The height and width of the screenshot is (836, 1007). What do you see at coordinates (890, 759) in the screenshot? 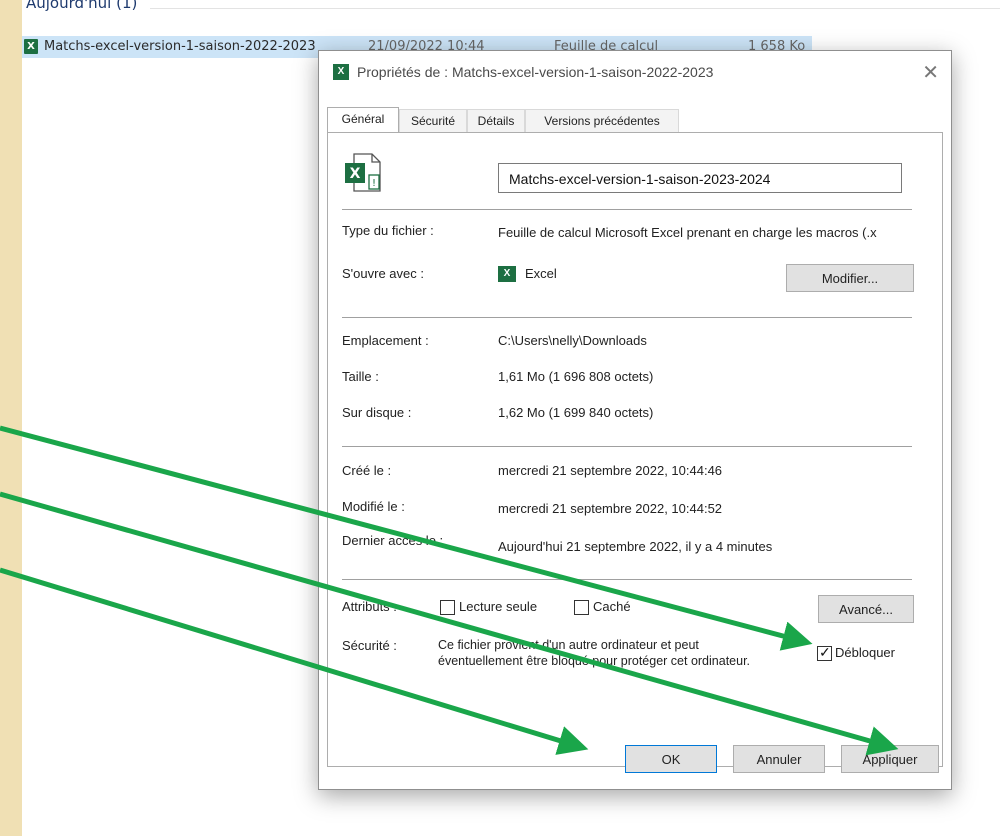
I see `apply-button: Appliquer` at bounding box center [890, 759].